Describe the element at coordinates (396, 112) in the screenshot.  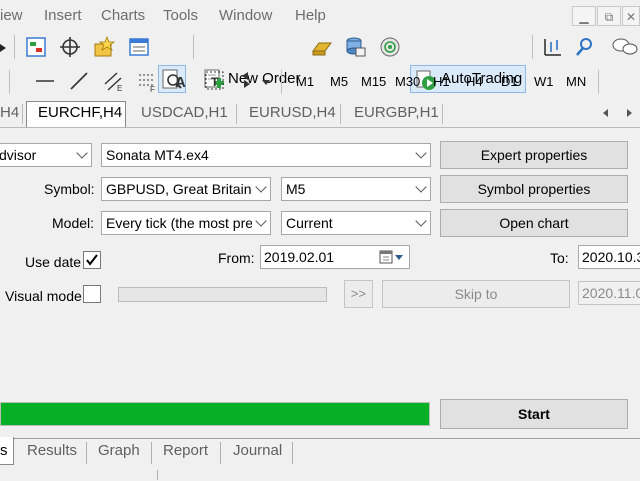
I see `chart-tab-eurgbp: EURGBP,H1` at that location.